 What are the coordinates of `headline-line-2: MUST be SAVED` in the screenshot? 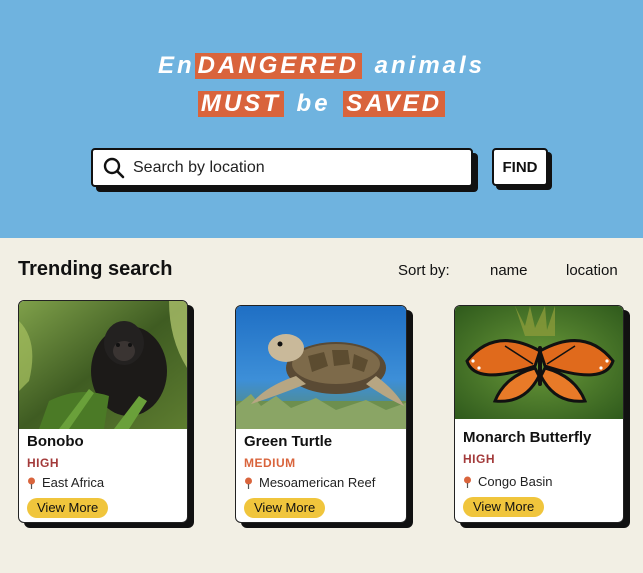 It's located at (321, 104).